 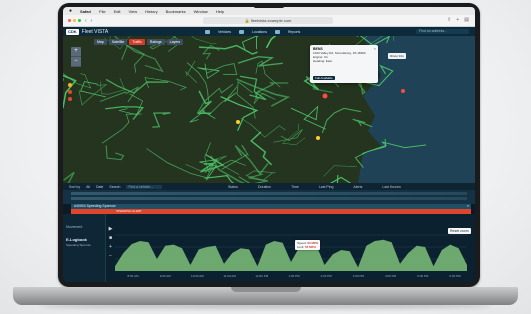 What do you see at coordinates (259, 32) in the screenshot?
I see `nav-locations: Locations` at bounding box center [259, 32].